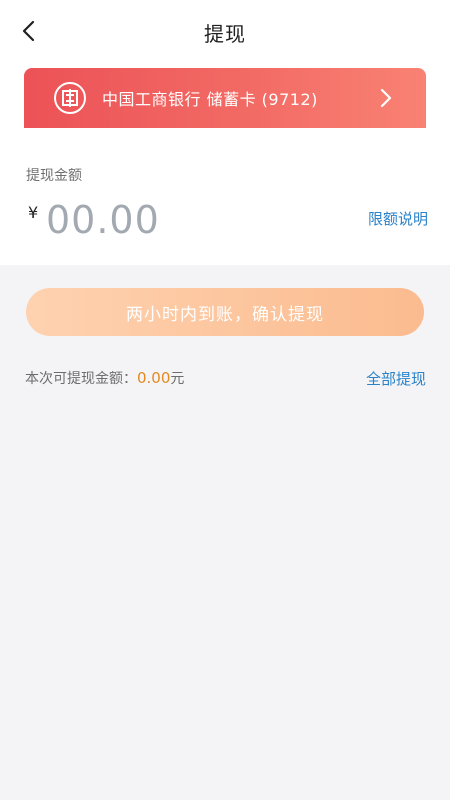  I want to click on bank-card-selector: 中国工商银行 储蓄卡 (9712), so click(225, 98).